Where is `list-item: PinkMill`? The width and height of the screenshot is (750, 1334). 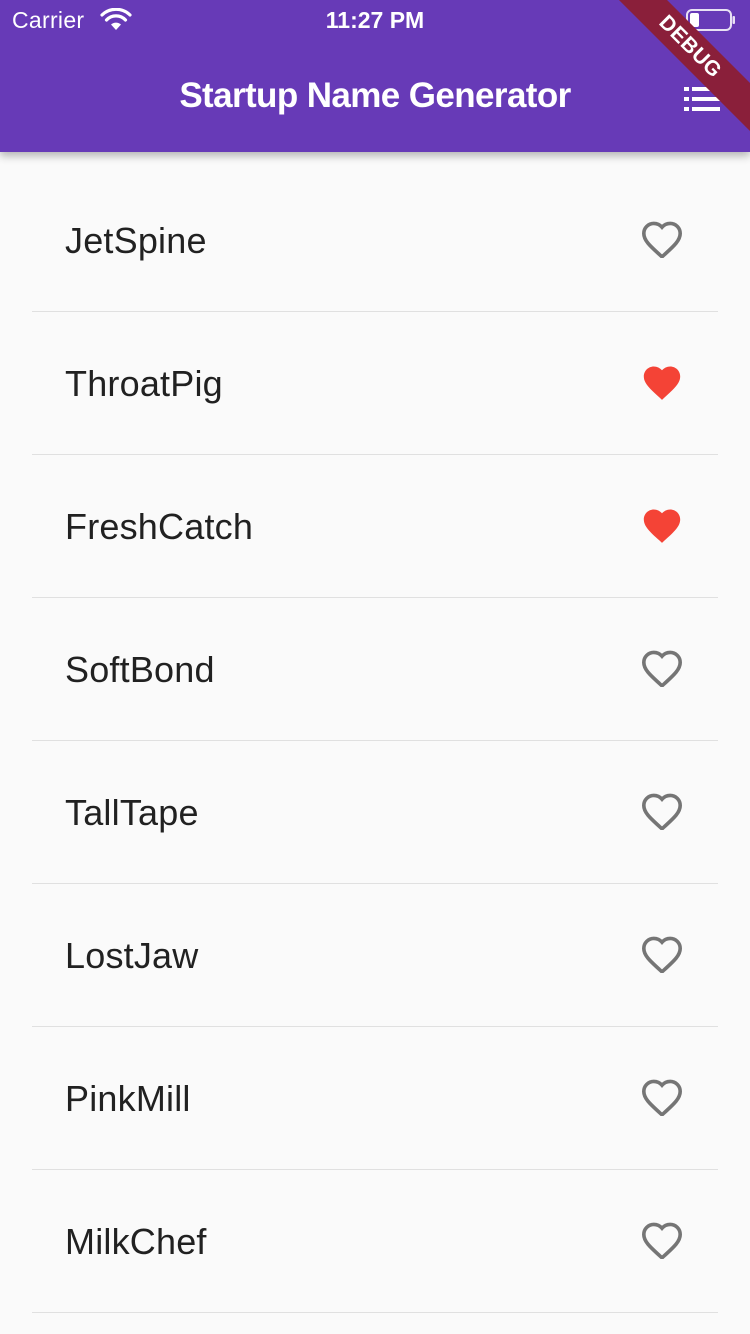
list-item: PinkMill is located at coordinates (375, 1098).